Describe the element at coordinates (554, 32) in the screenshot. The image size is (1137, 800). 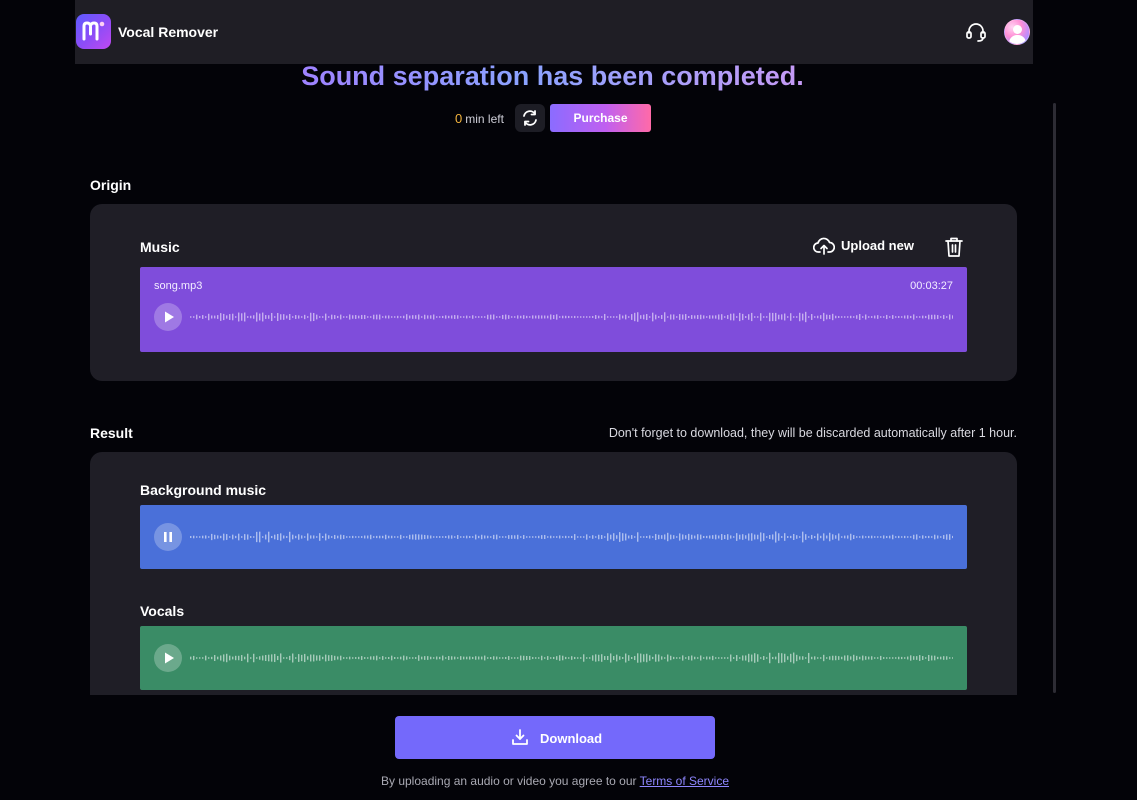
I see `top-header: Vocal Remover` at that location.